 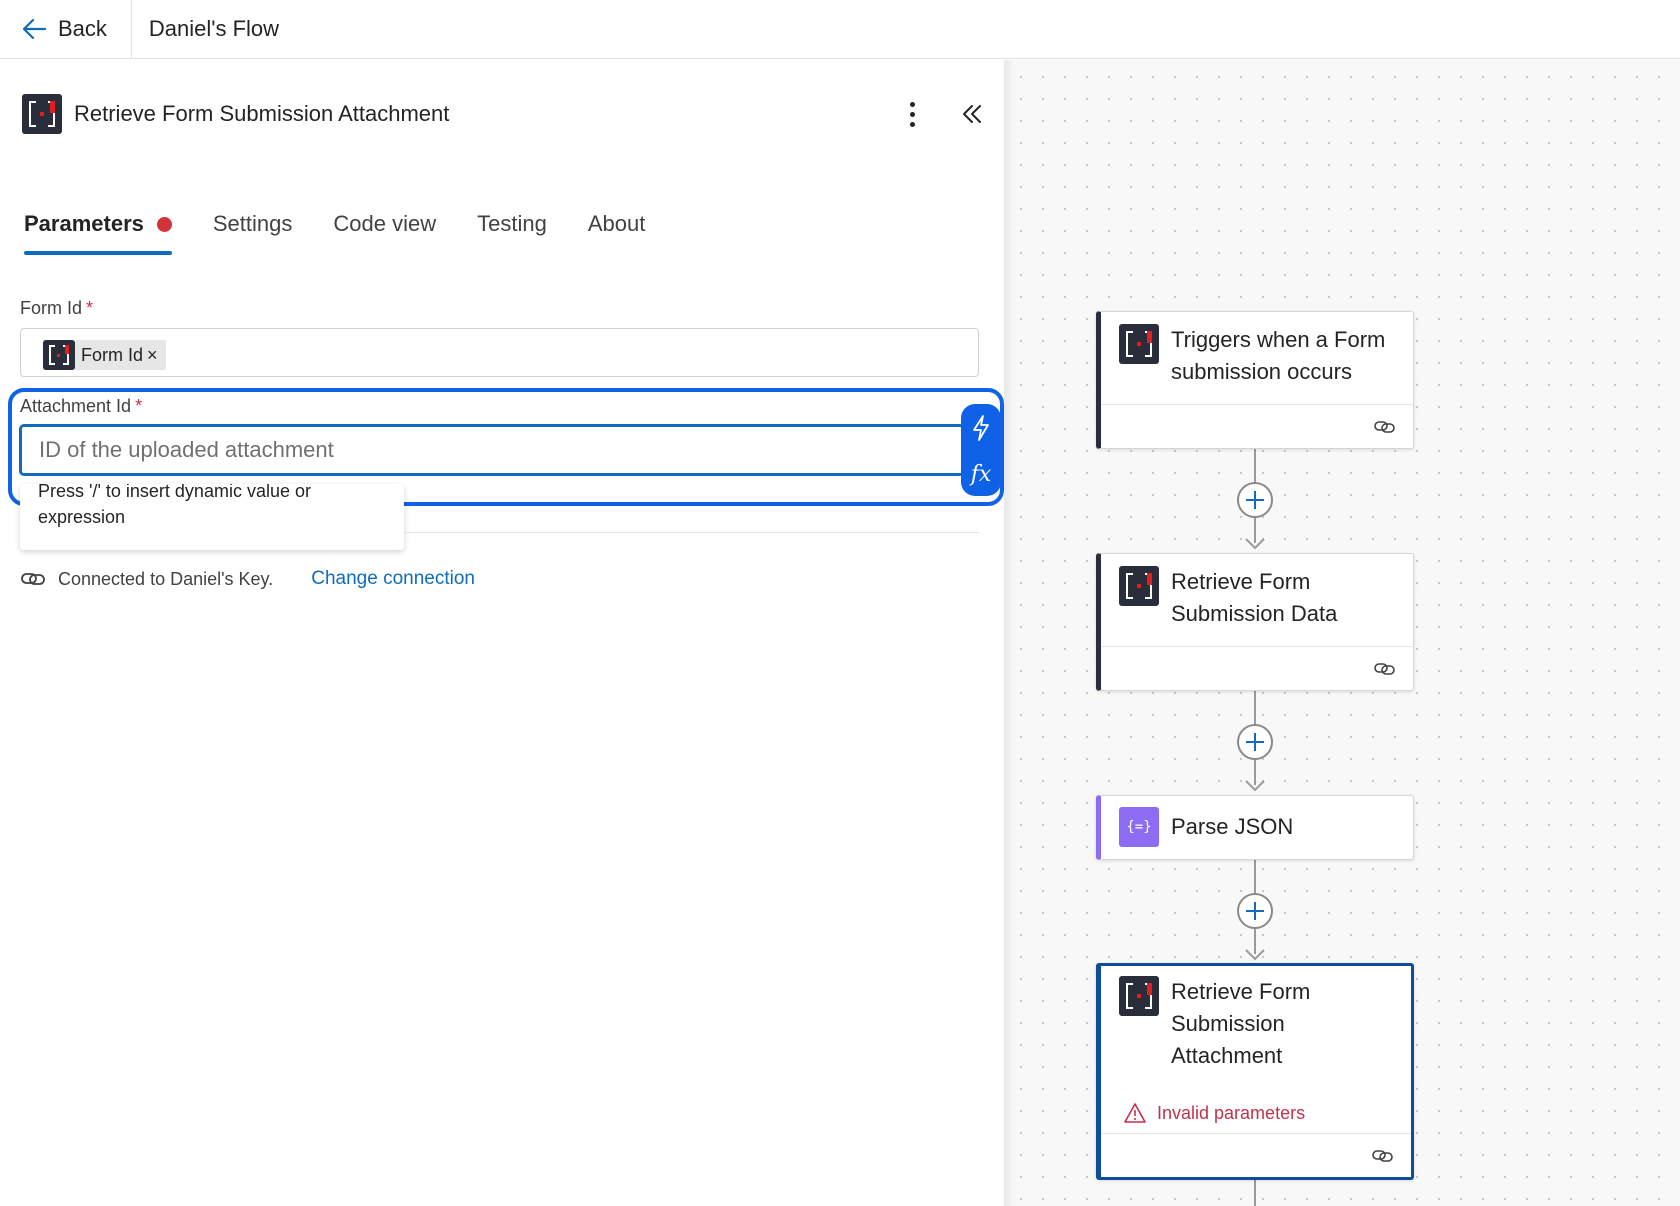 What do you see at coordinates (1241, 1023) in the screenshot?
I see `node-title: Retrieve Form Submission Attachment` at bounding box center [1241, 1023].